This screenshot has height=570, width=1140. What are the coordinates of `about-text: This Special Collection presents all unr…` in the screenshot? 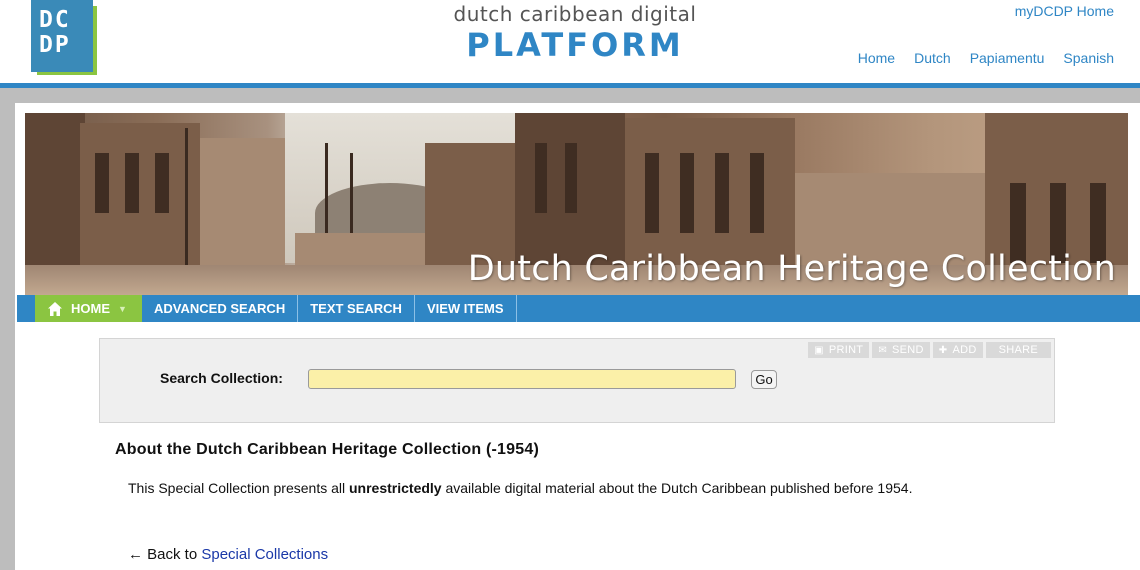 It's located at (578, 488).